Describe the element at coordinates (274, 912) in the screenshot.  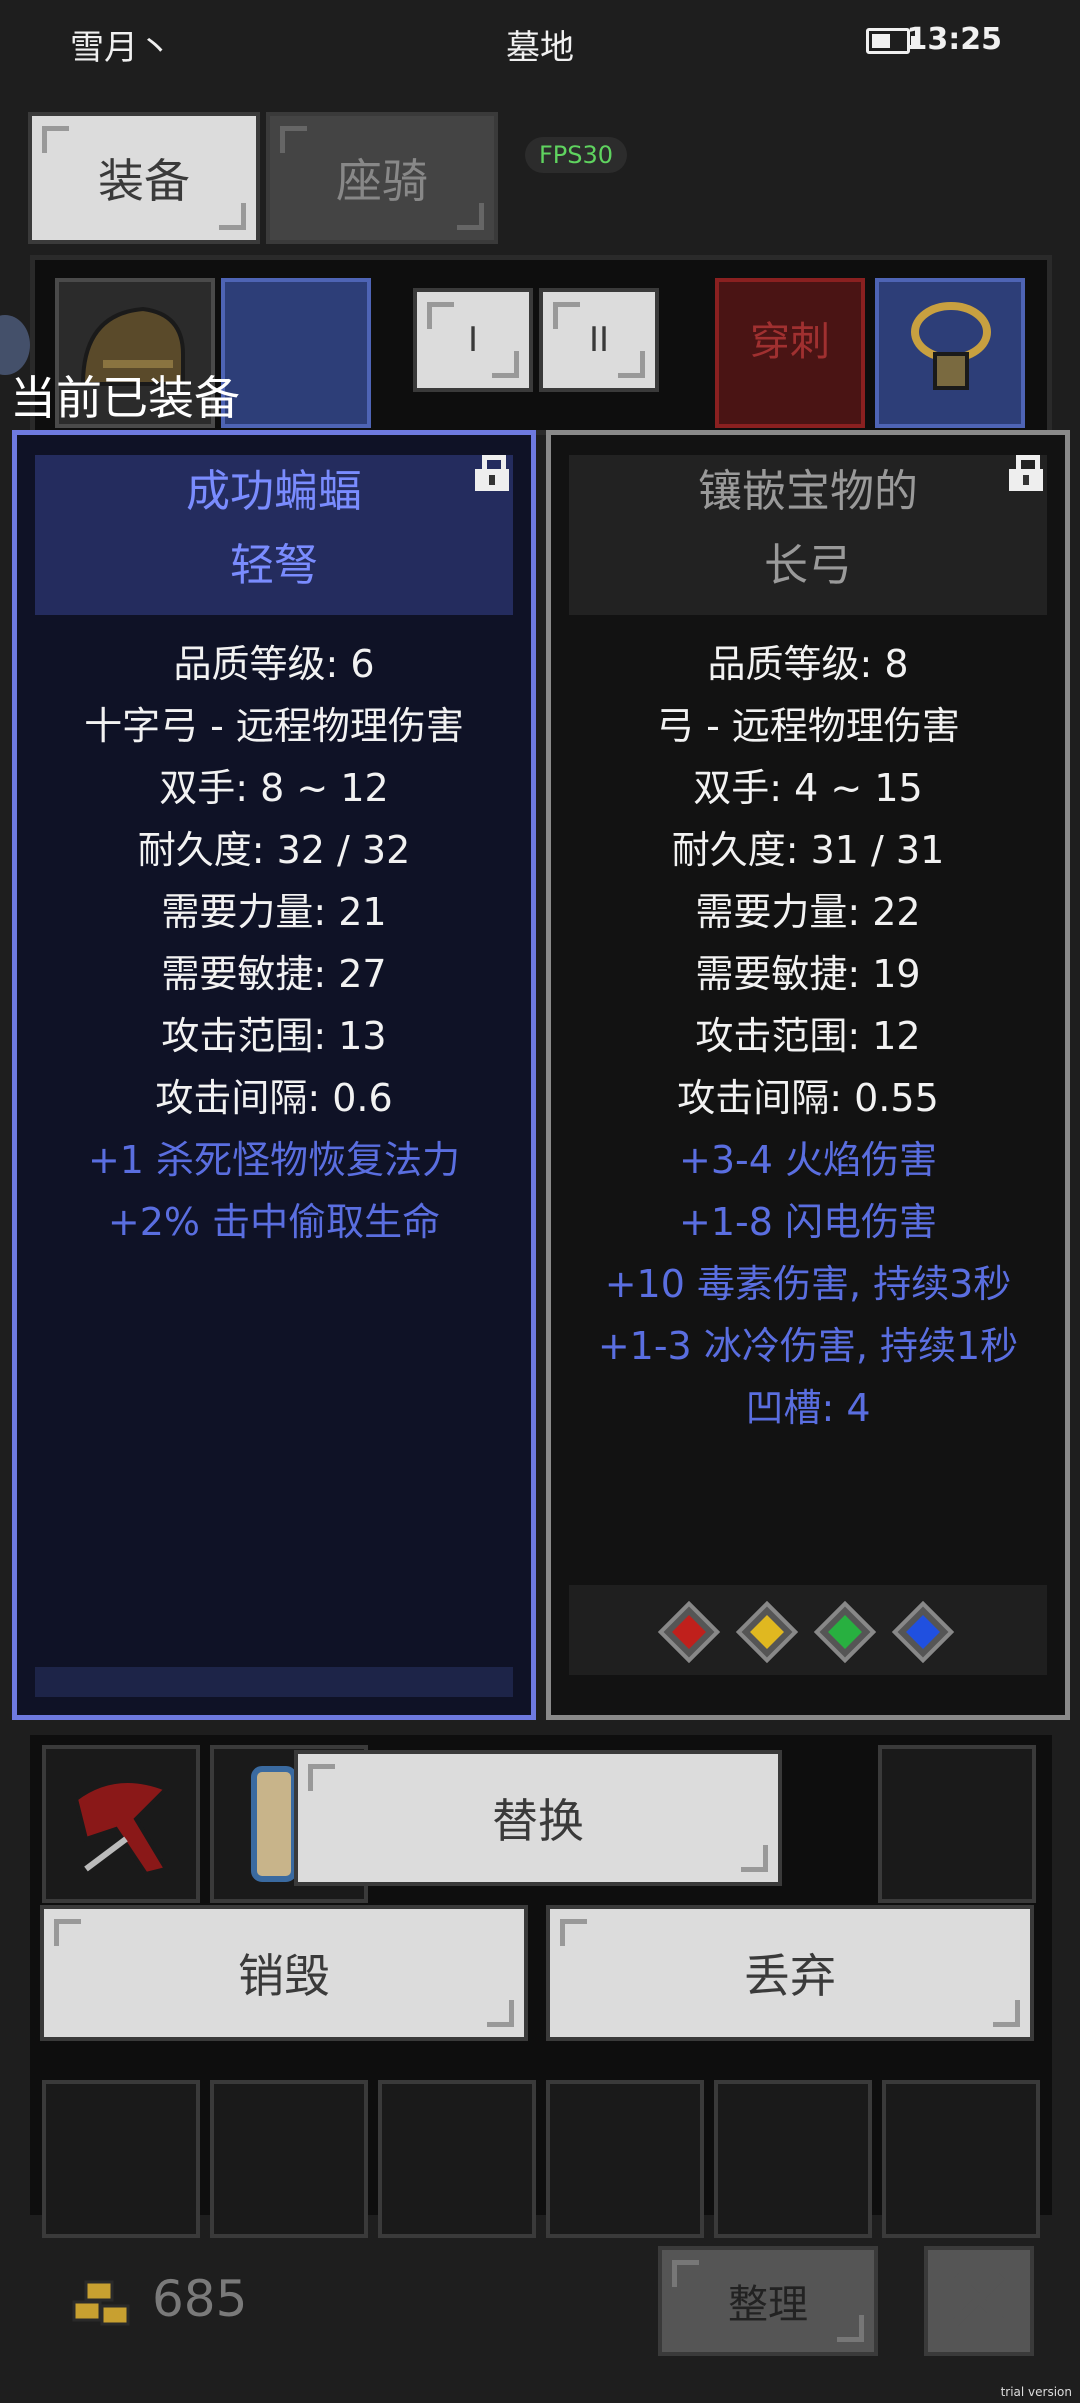
I see `stat-line: 需要力量: 21` at that location.